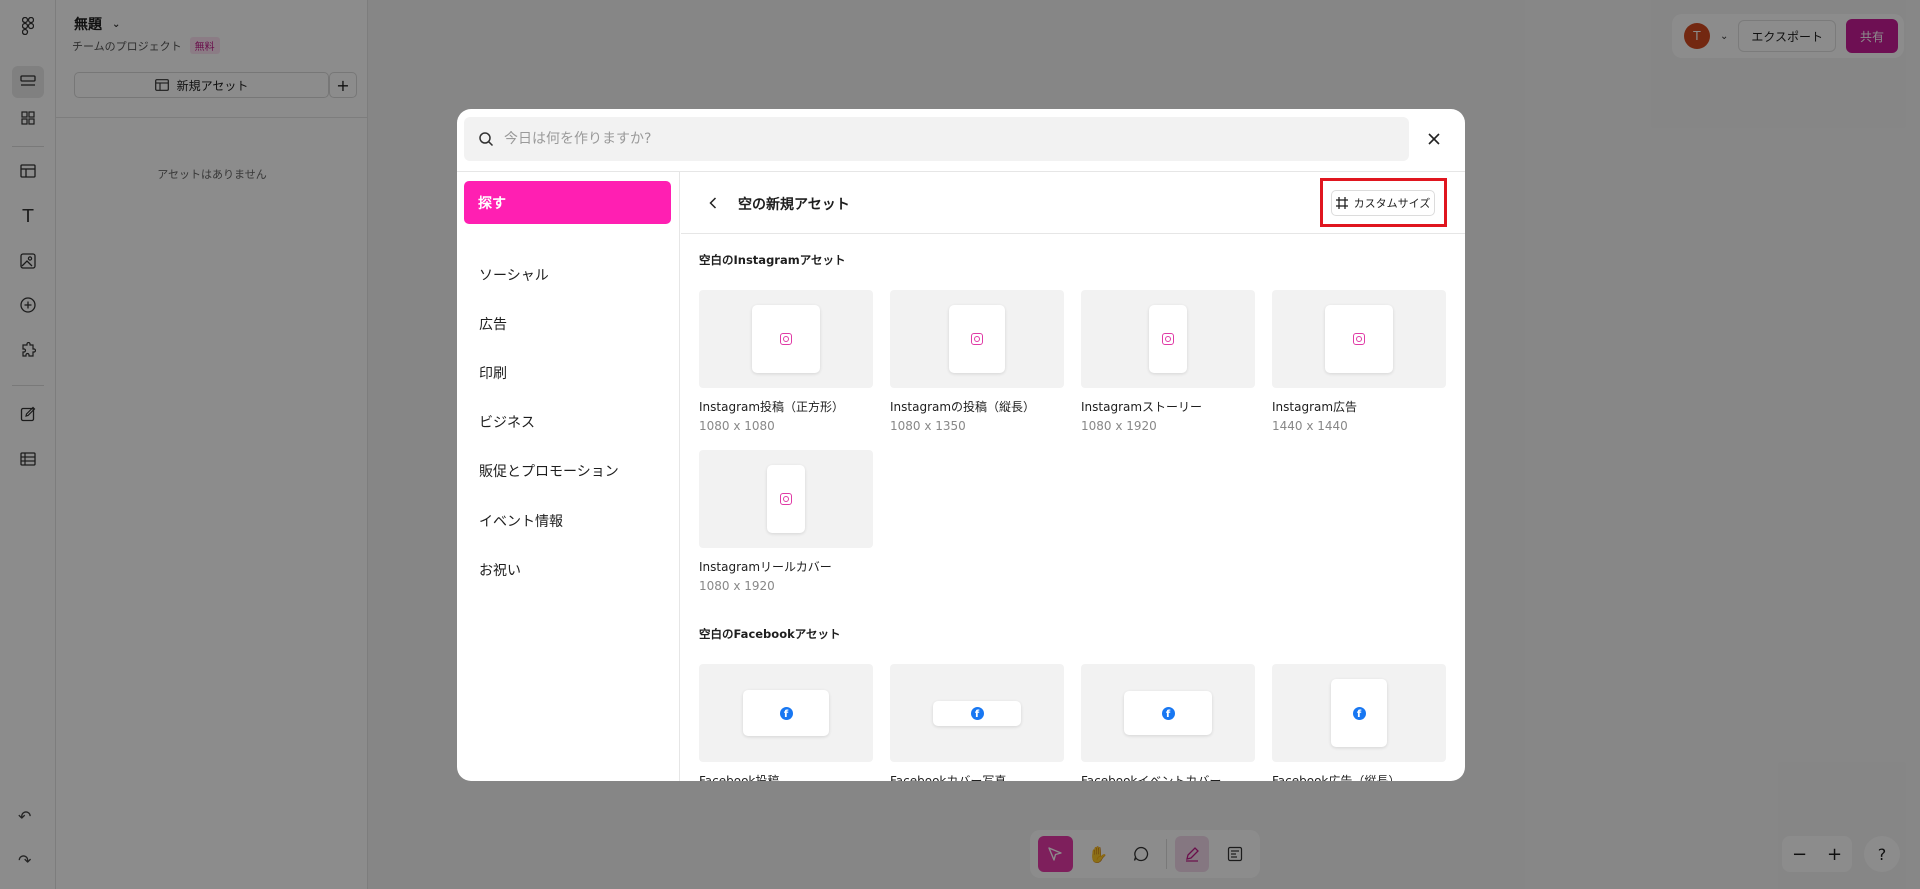 Image resolution: width=1920 pixels, height=889 pixels. I want to click on asset-name: Instagram広告, so click(1315, 407).